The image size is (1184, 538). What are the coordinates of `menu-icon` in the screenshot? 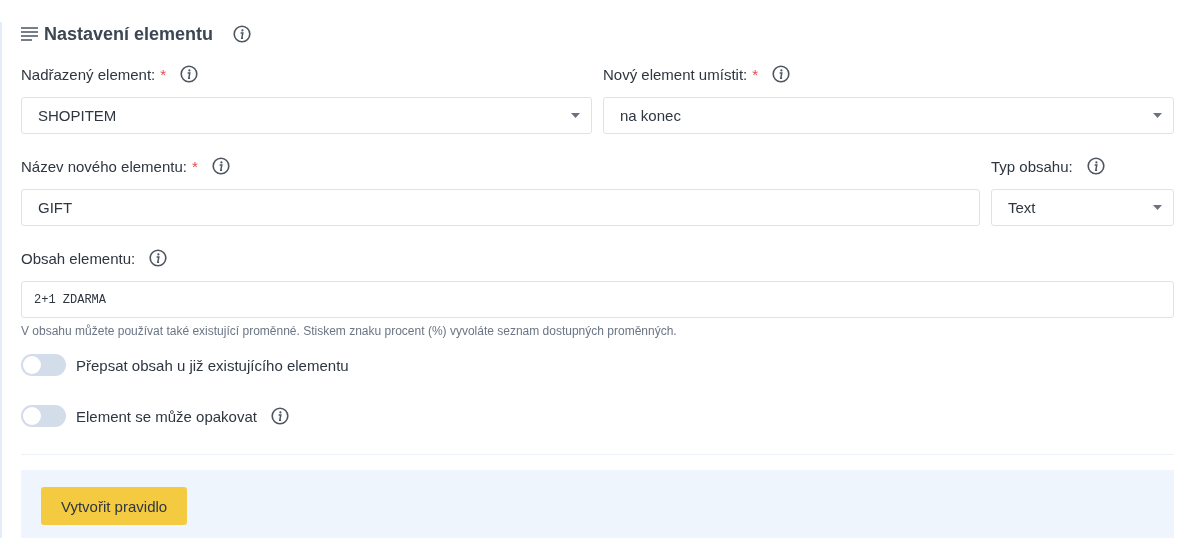 It's located at (29, 34).